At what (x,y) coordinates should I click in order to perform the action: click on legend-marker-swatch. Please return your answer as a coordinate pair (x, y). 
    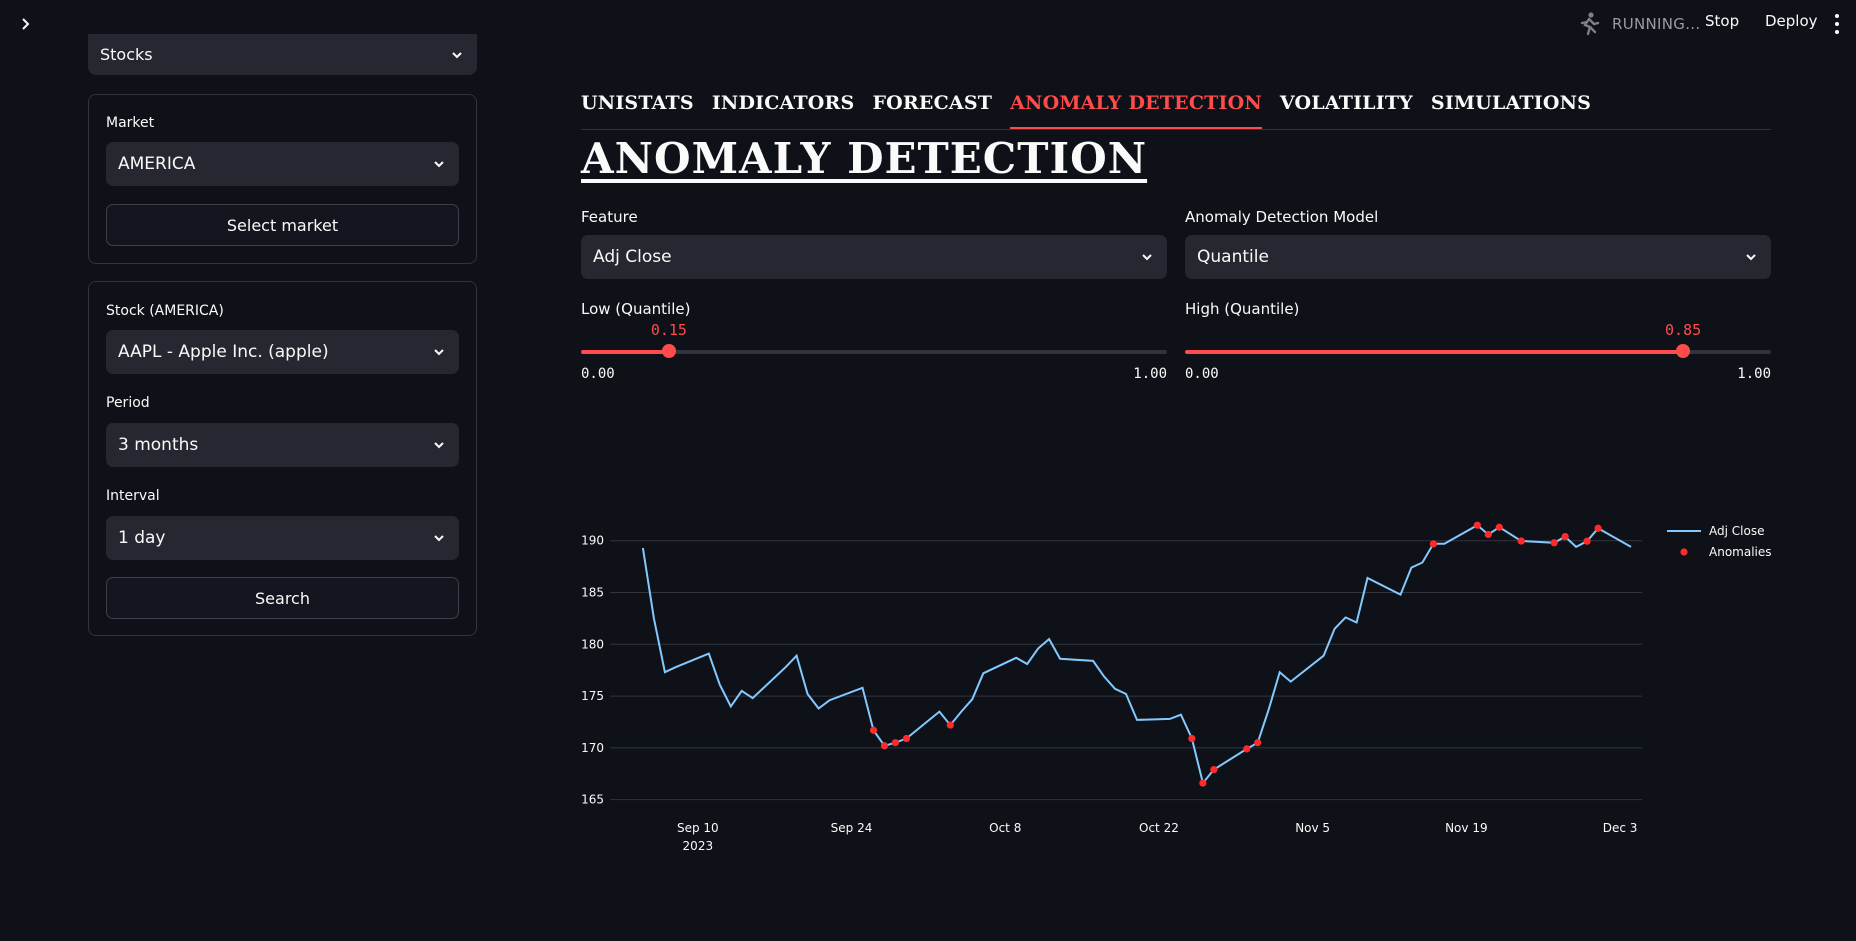
    Looking at the image, I should click on (1684, 552).